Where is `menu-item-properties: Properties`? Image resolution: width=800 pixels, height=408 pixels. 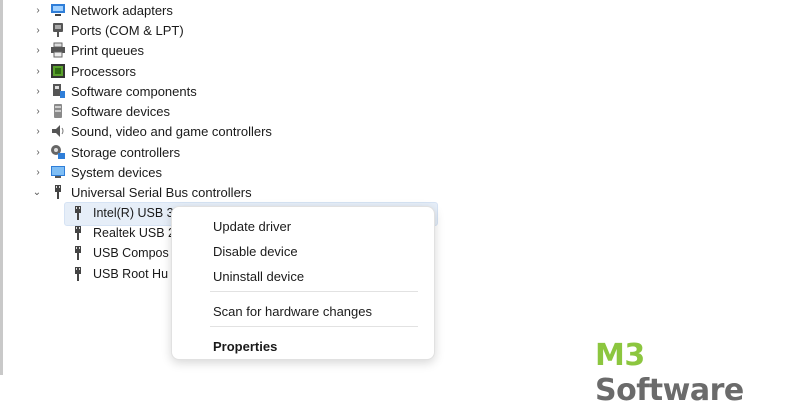
menu-item-properties: Properties is located at coordinates (303, 347).